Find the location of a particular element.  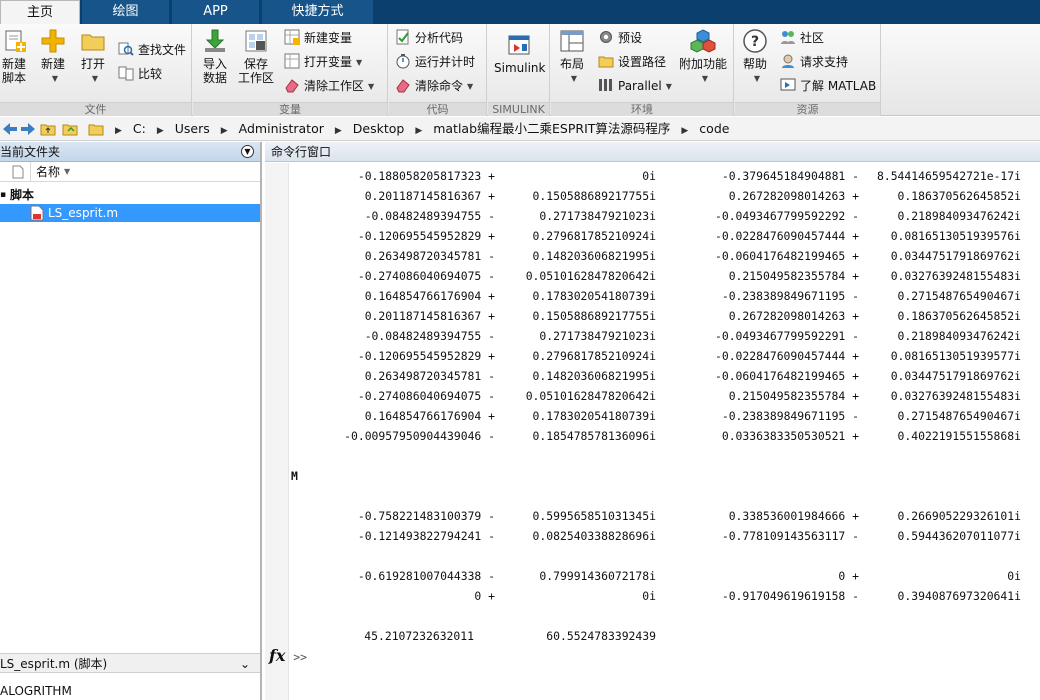

group-label-simulink: SIMULINK is located at coordinates (518, 109).